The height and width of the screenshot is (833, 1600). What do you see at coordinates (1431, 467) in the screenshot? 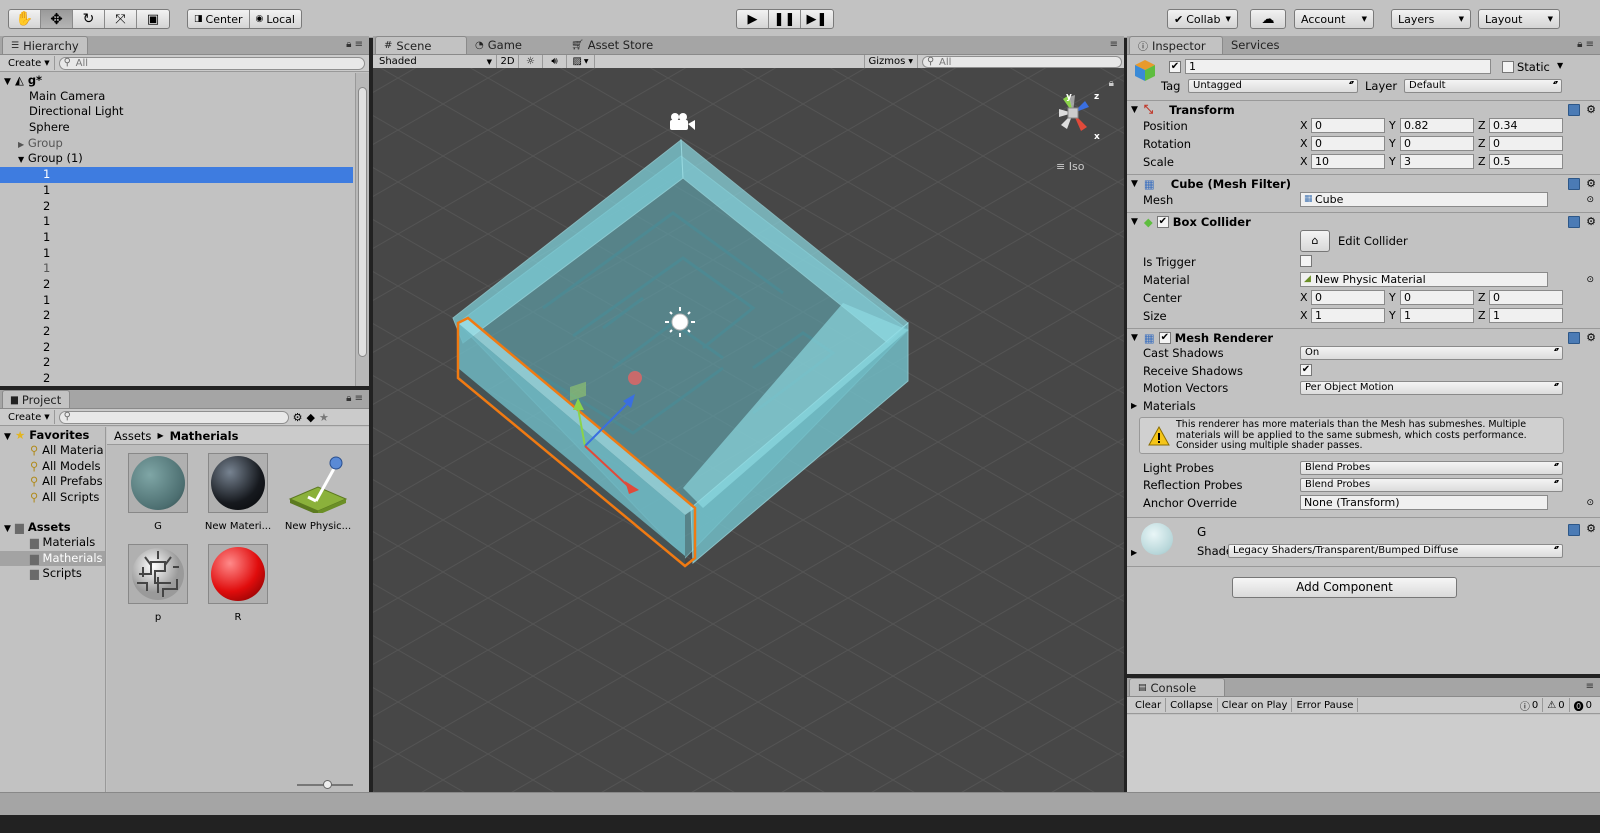
I see `light-probes-dropdown: Blend Probes` at bounding box center [1431, 467].